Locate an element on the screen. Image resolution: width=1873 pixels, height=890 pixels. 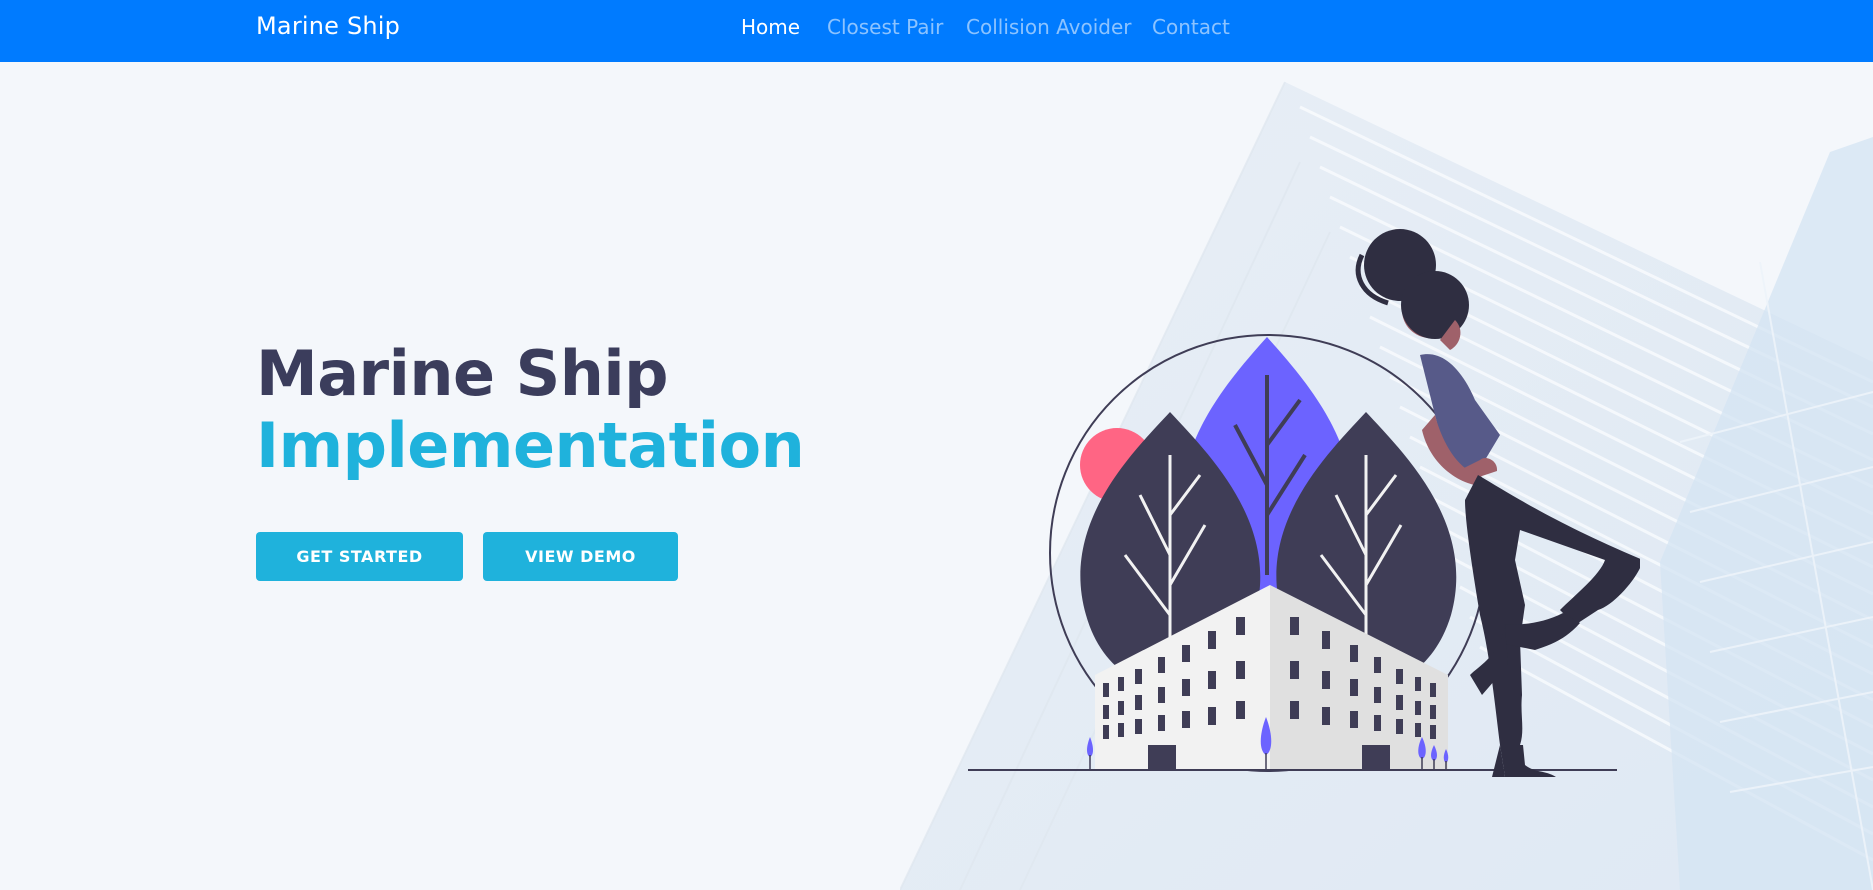
hero-title-line2: Implementation is located at coordinates (530, 445).